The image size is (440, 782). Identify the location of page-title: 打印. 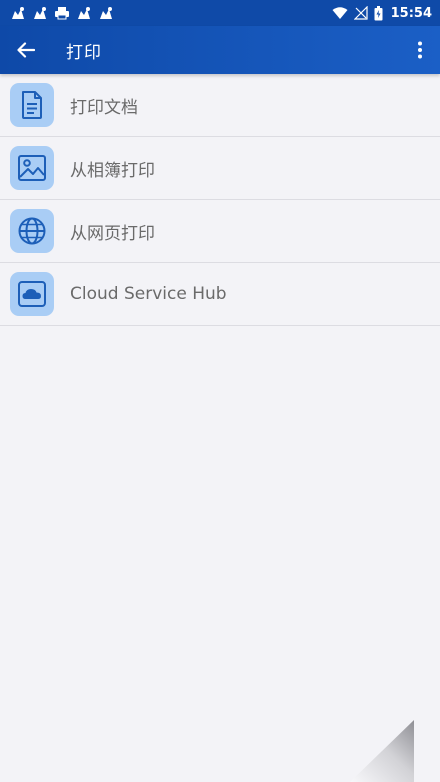
(84, 52).